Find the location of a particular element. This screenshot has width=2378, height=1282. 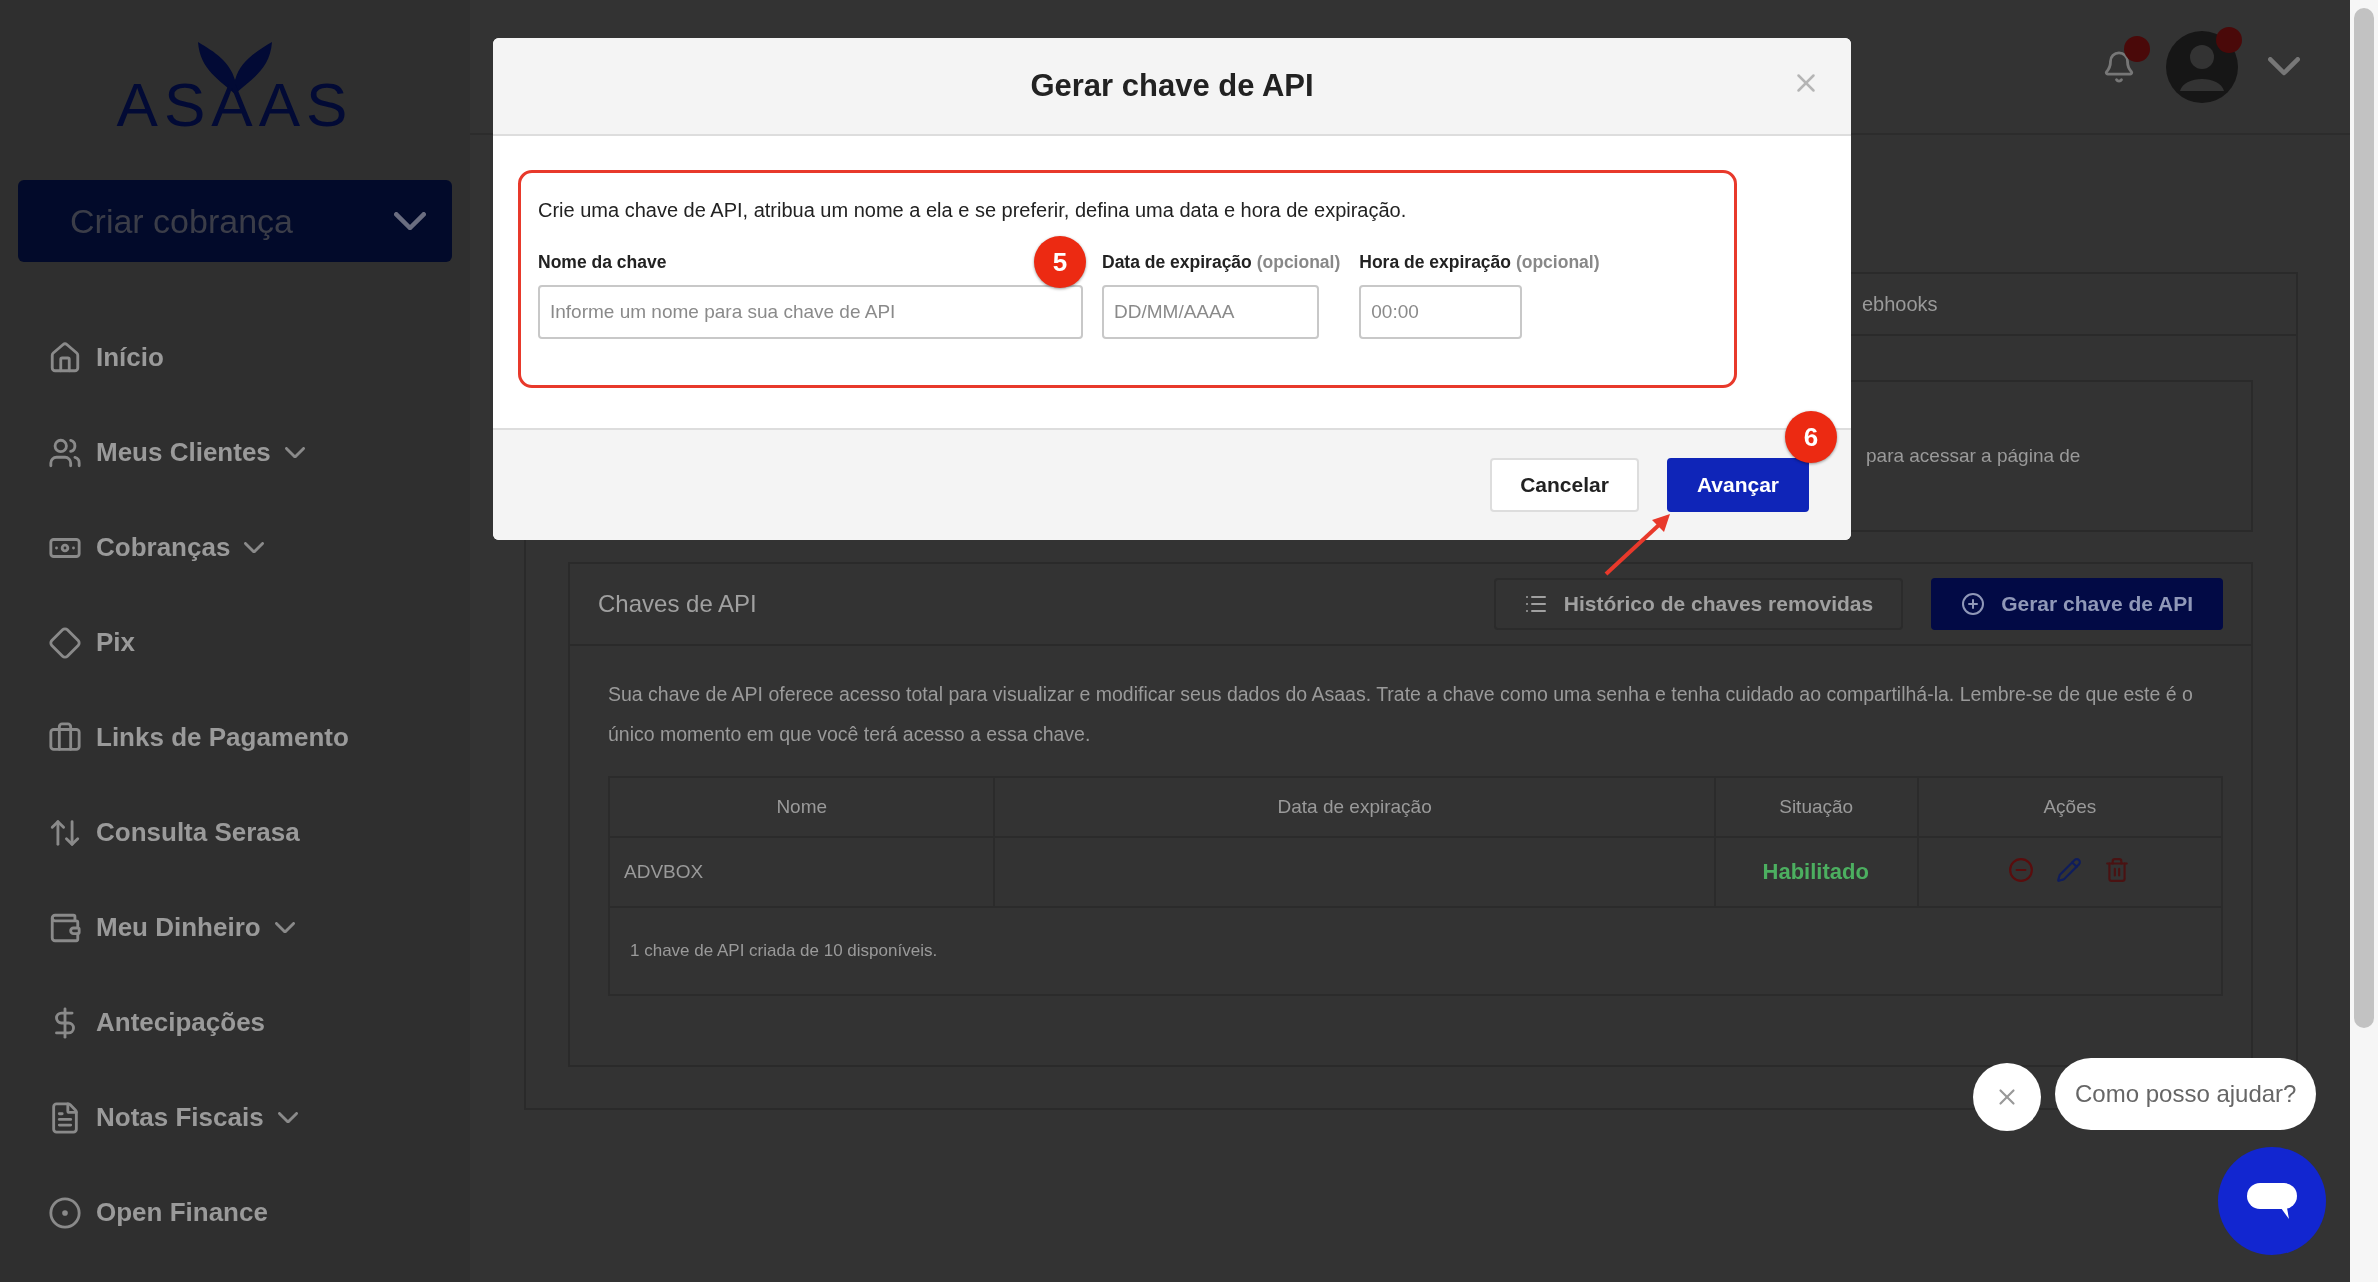

cancel-button: Cancelar is located at coordinates (1564, 485).